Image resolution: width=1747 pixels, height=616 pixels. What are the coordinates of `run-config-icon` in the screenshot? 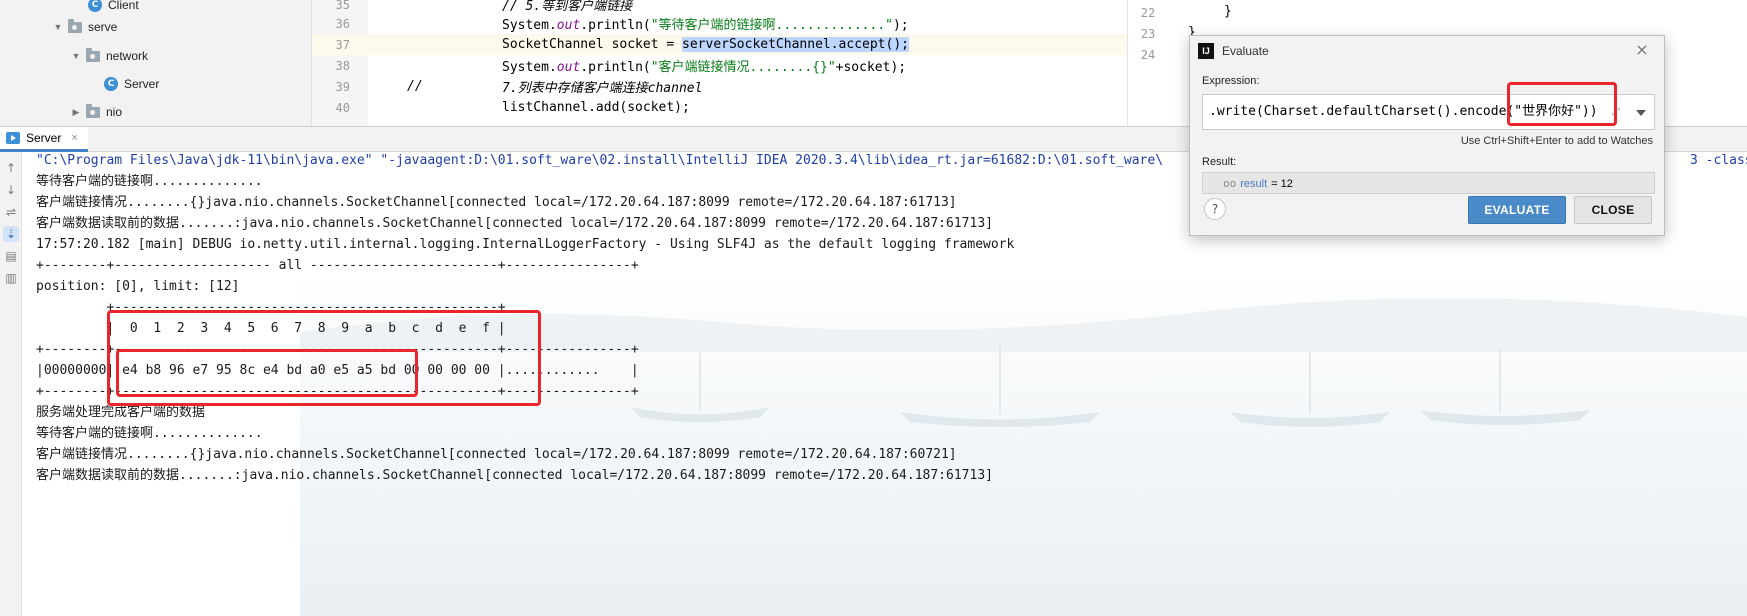 It's located at (13, 138).